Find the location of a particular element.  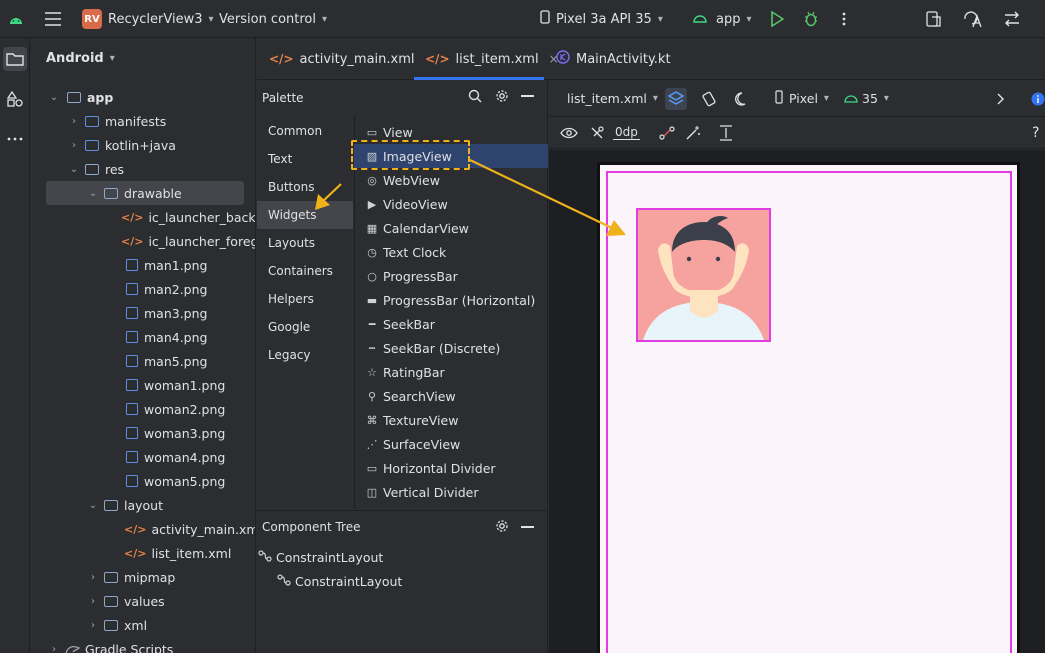

drag-arrow-head is located at coordinates (616, 228).